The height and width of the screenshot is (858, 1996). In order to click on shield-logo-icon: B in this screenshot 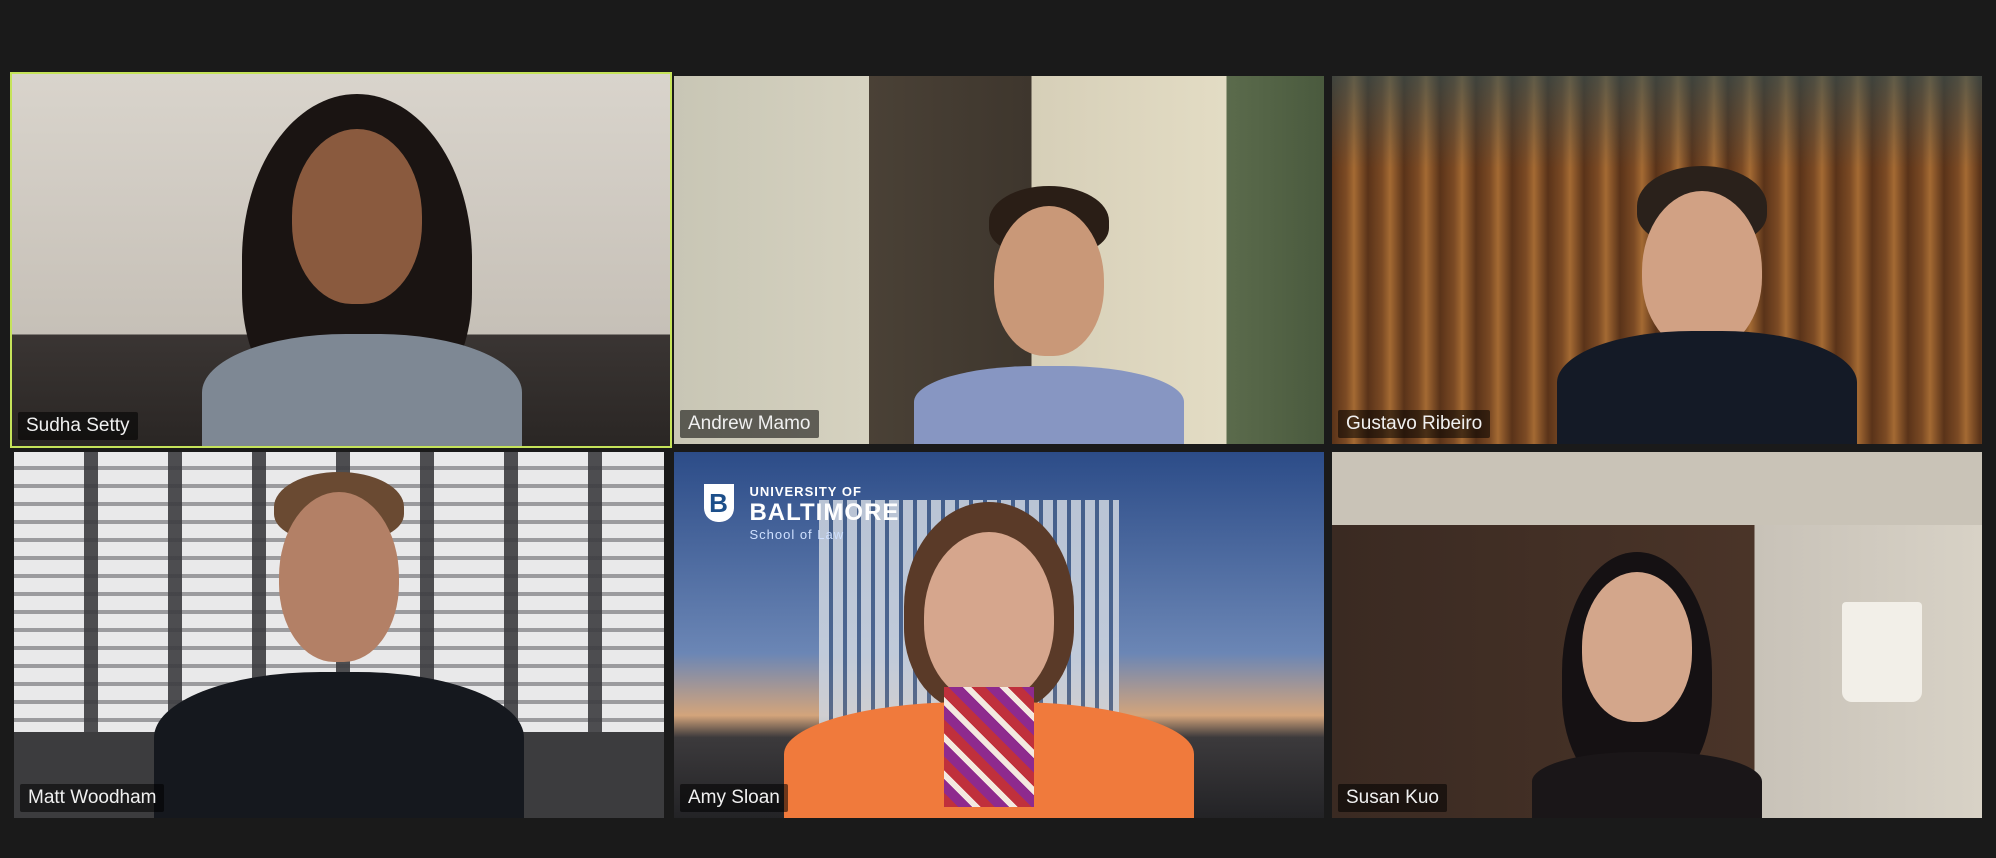, I will do `click(719, 503)`.